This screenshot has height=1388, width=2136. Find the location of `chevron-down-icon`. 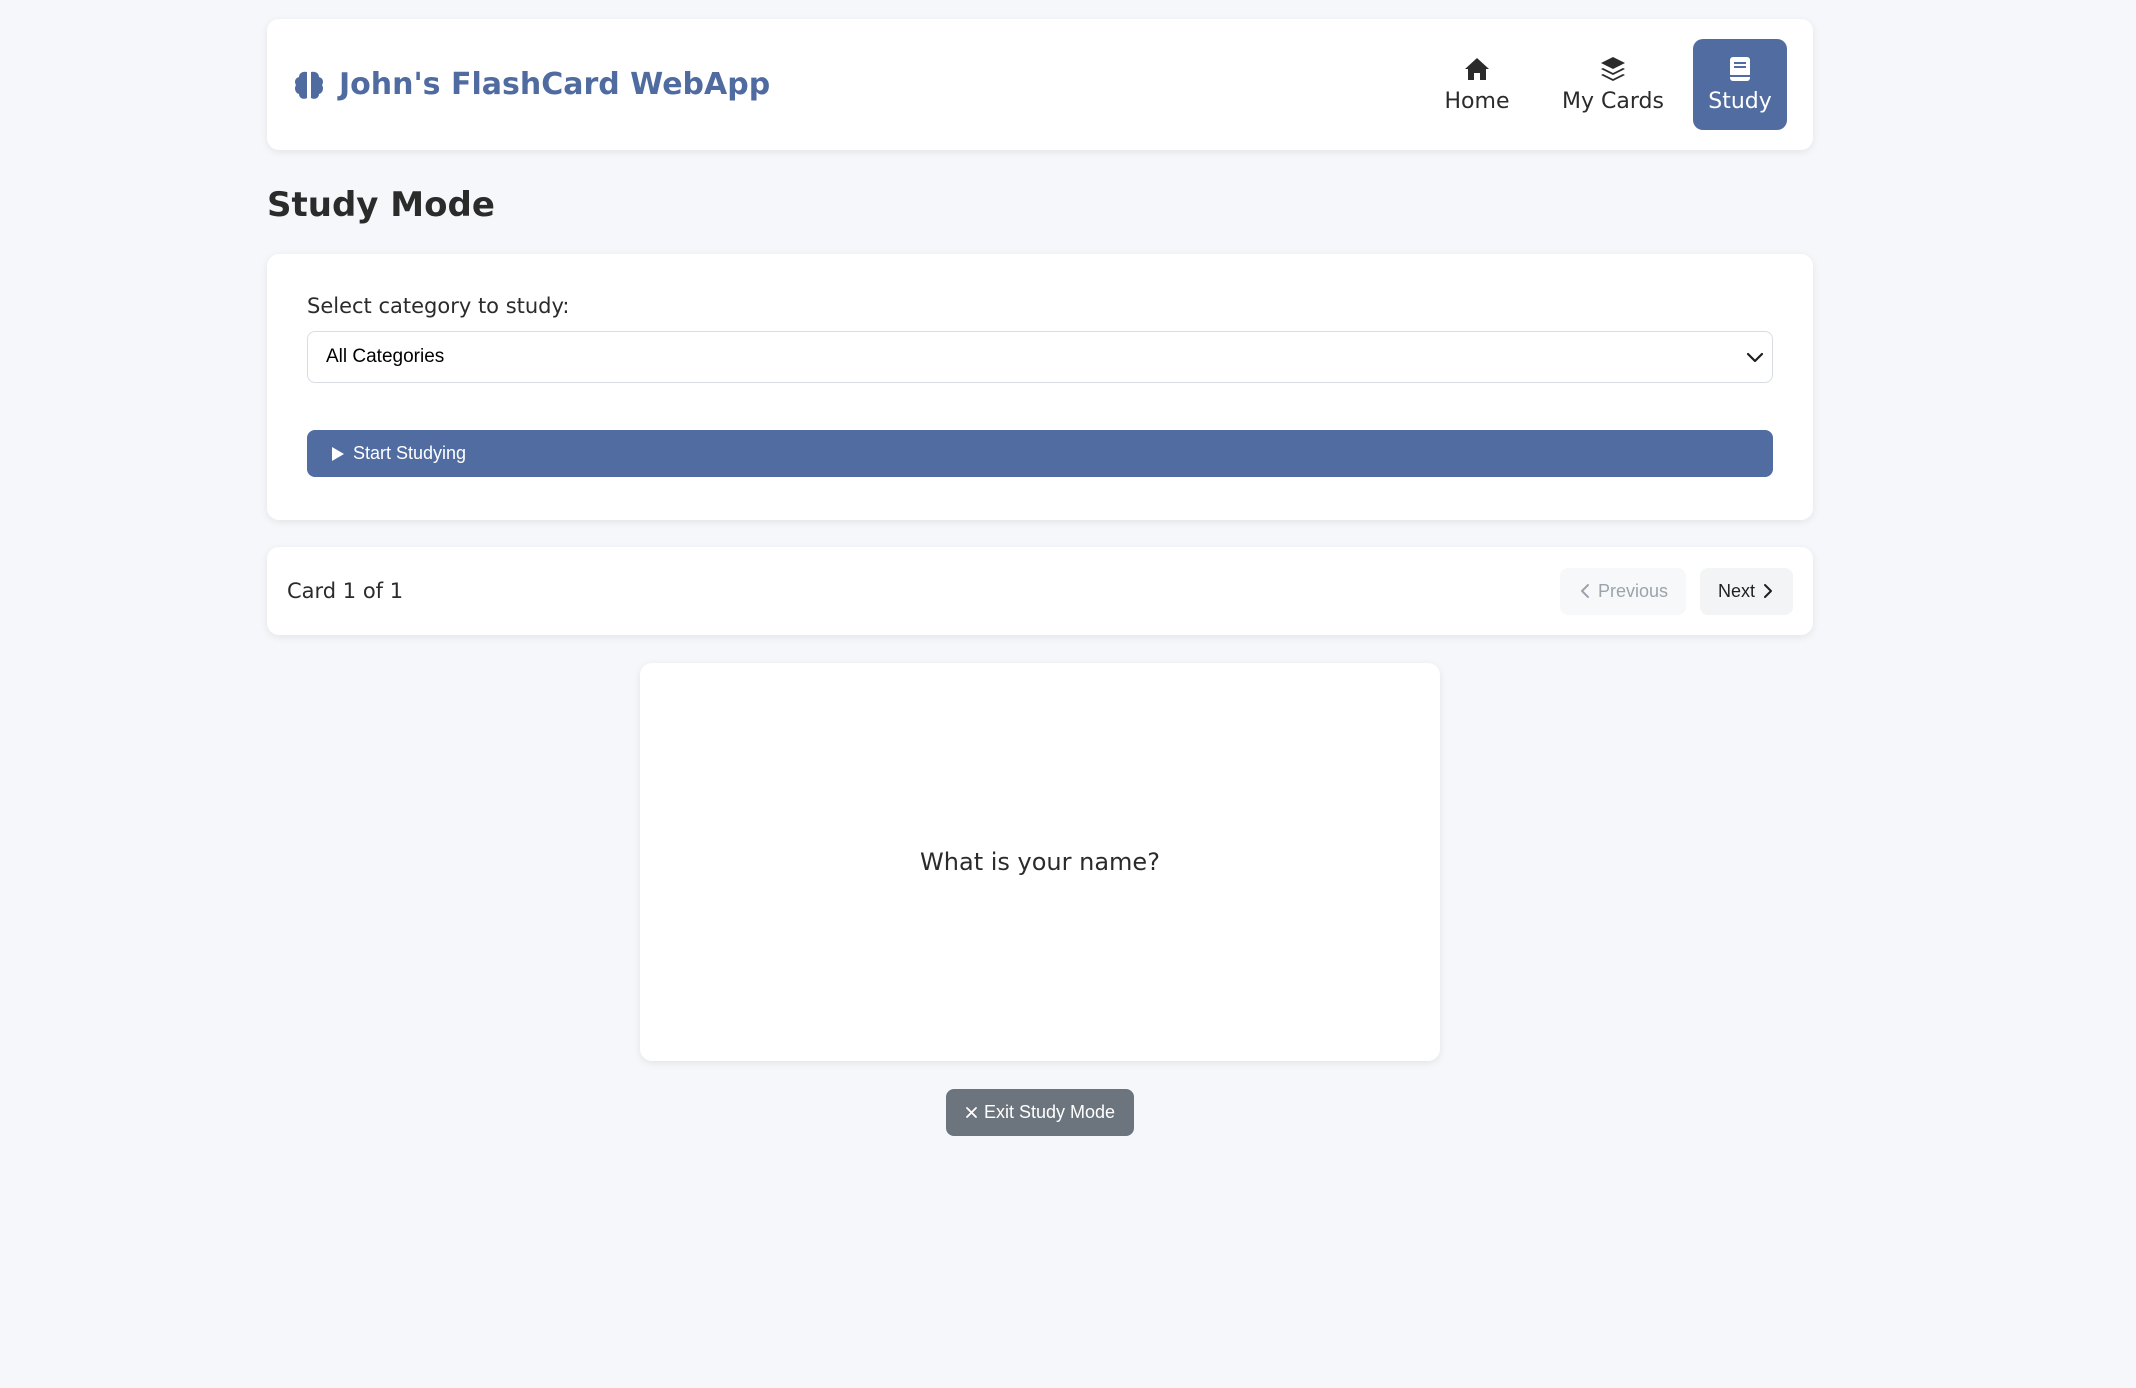

chevron-down-icon is located at coordinates (1755, 357).